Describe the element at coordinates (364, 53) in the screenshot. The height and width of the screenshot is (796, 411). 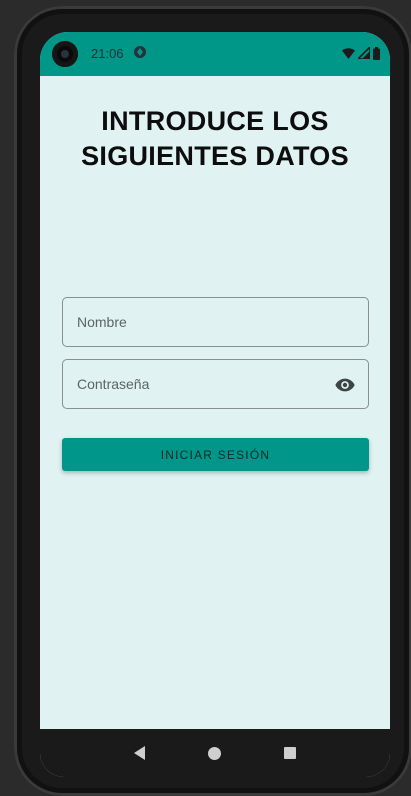
I see `signal-icon` at that location.